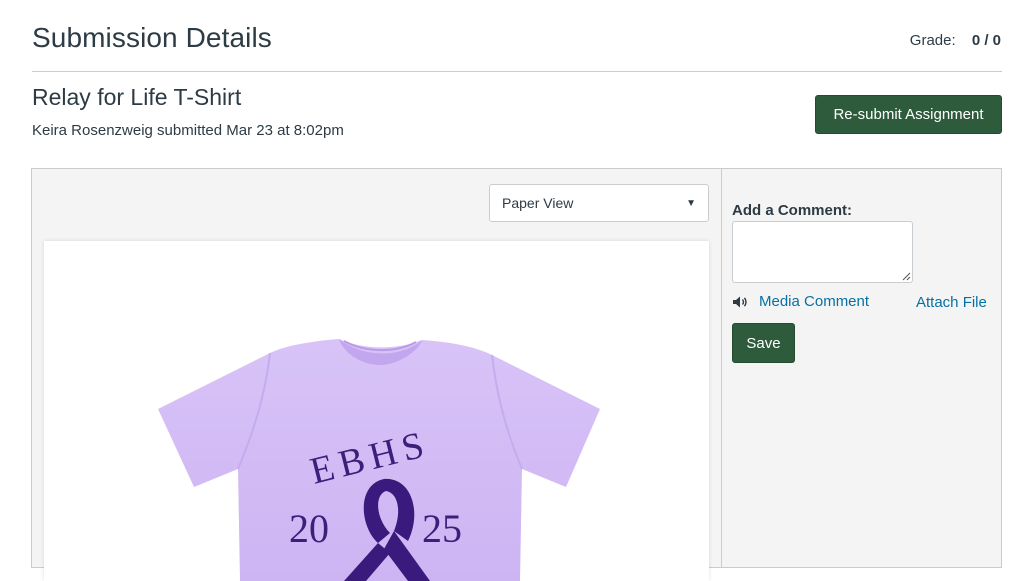  I want to click on panel-divider, so click(721, 368).